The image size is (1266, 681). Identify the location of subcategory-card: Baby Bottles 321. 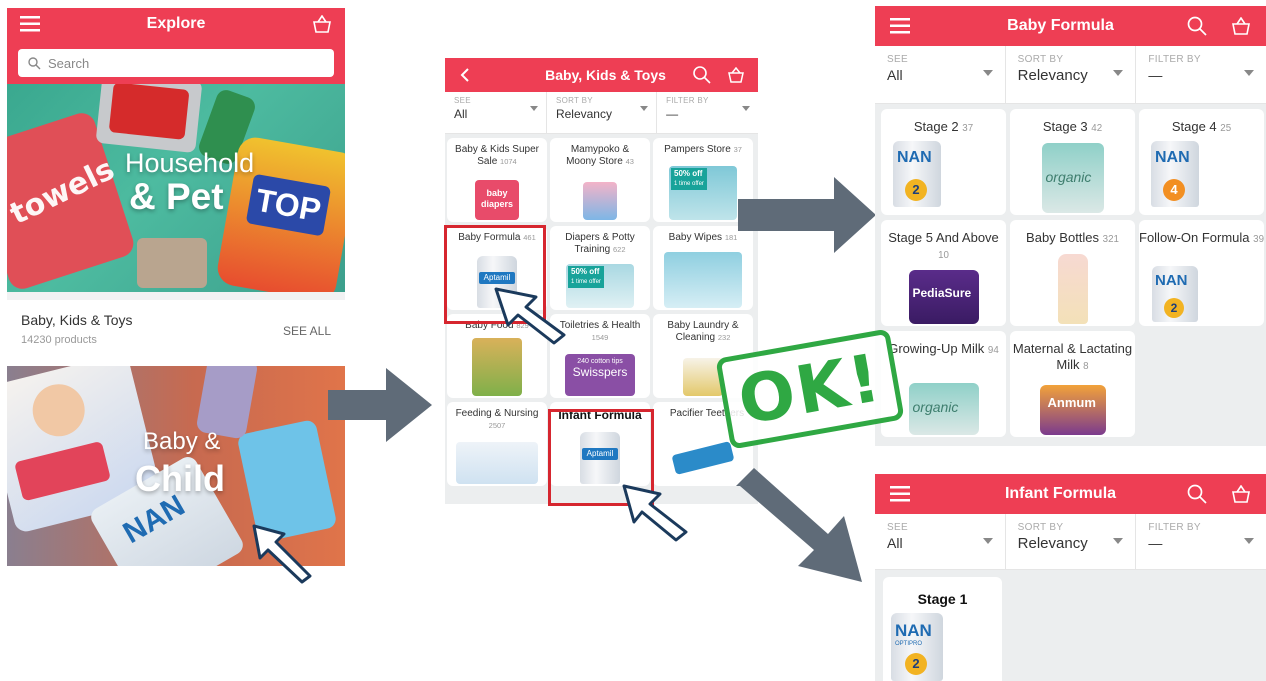
(1072, 273).